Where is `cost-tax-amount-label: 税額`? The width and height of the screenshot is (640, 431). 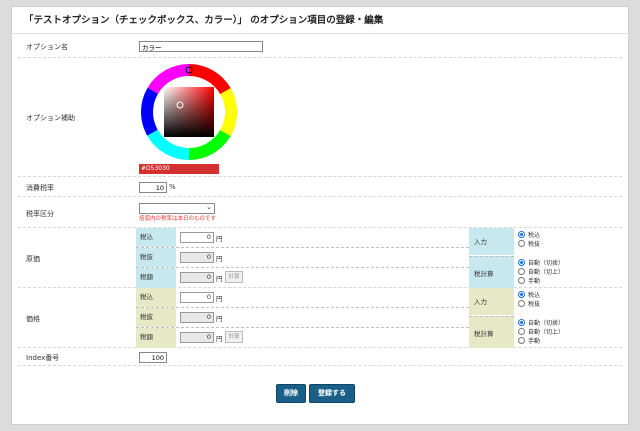 cost-tax-amount-label: 税額 is located at coordinates (156, 278).